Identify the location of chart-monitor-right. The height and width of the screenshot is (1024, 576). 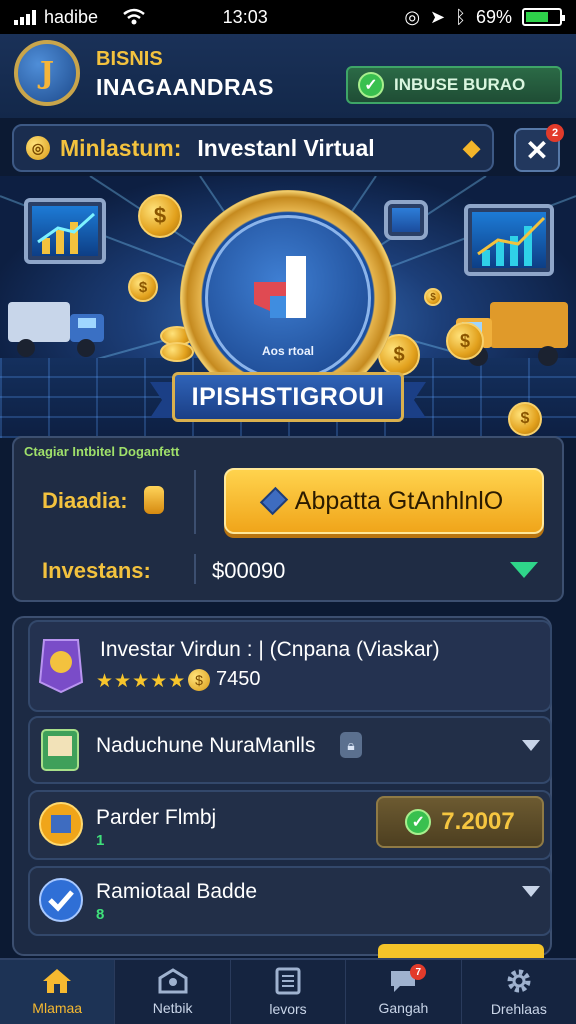
(509, 240).